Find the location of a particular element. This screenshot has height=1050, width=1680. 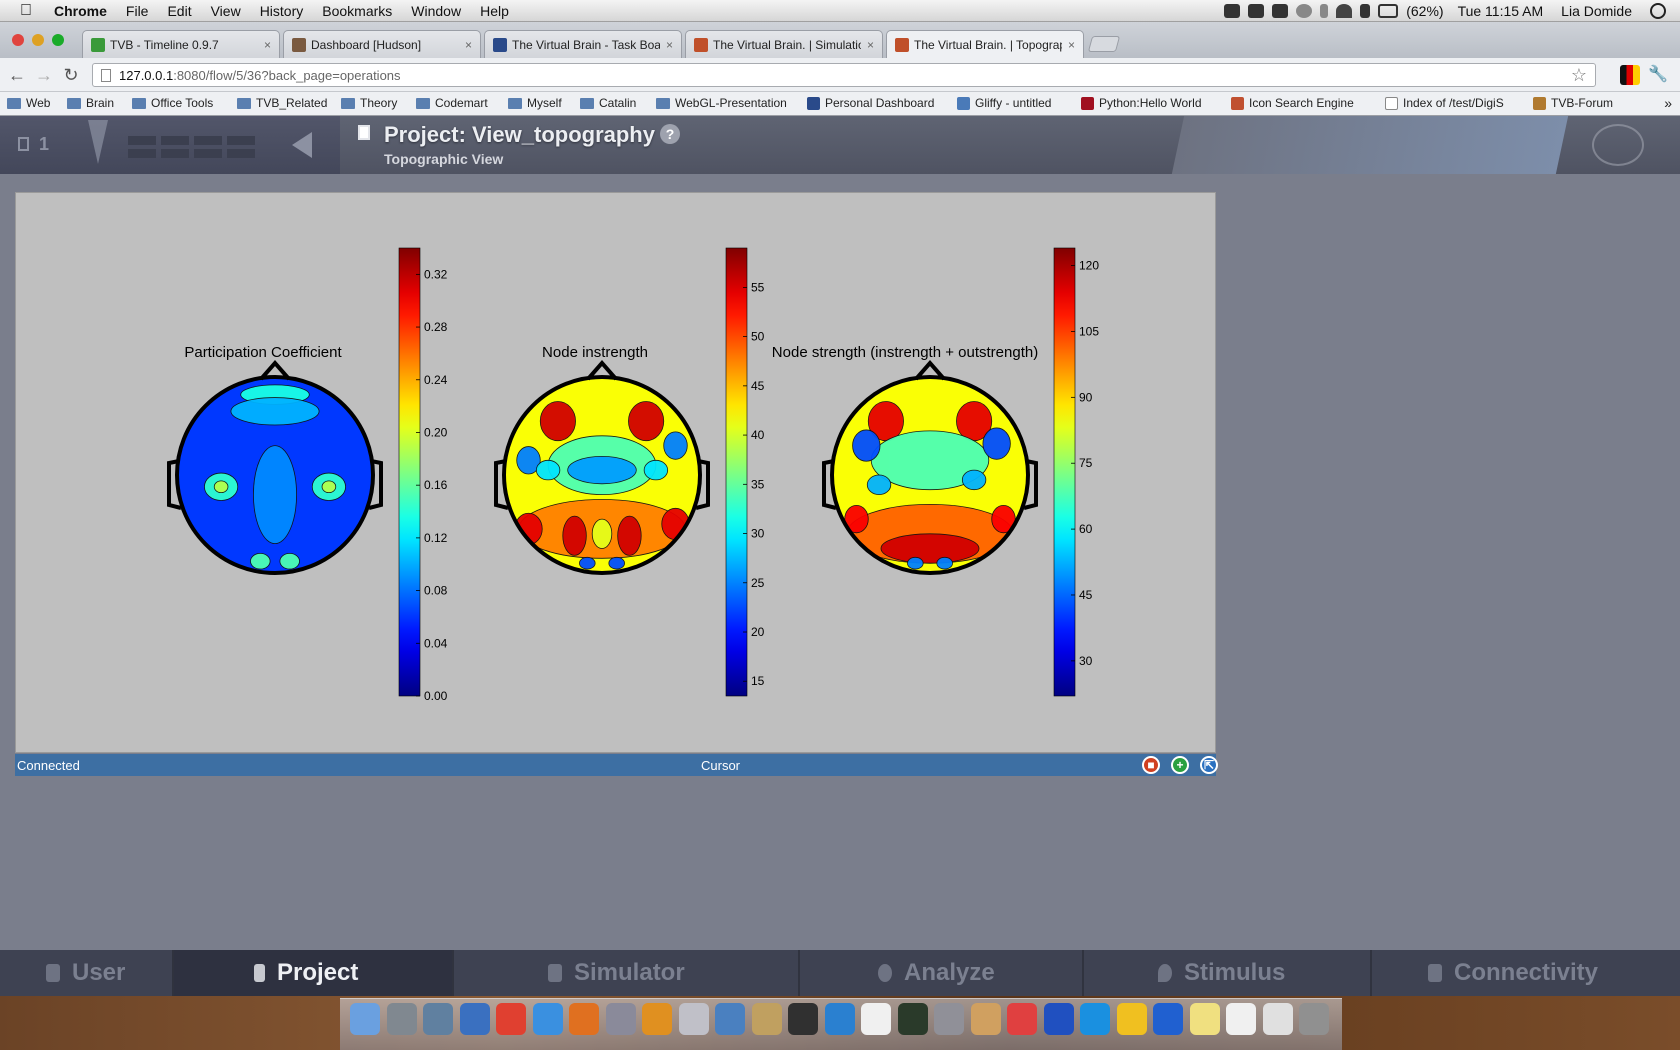

menu-app: Chrome is located at coordinates (80, 11).